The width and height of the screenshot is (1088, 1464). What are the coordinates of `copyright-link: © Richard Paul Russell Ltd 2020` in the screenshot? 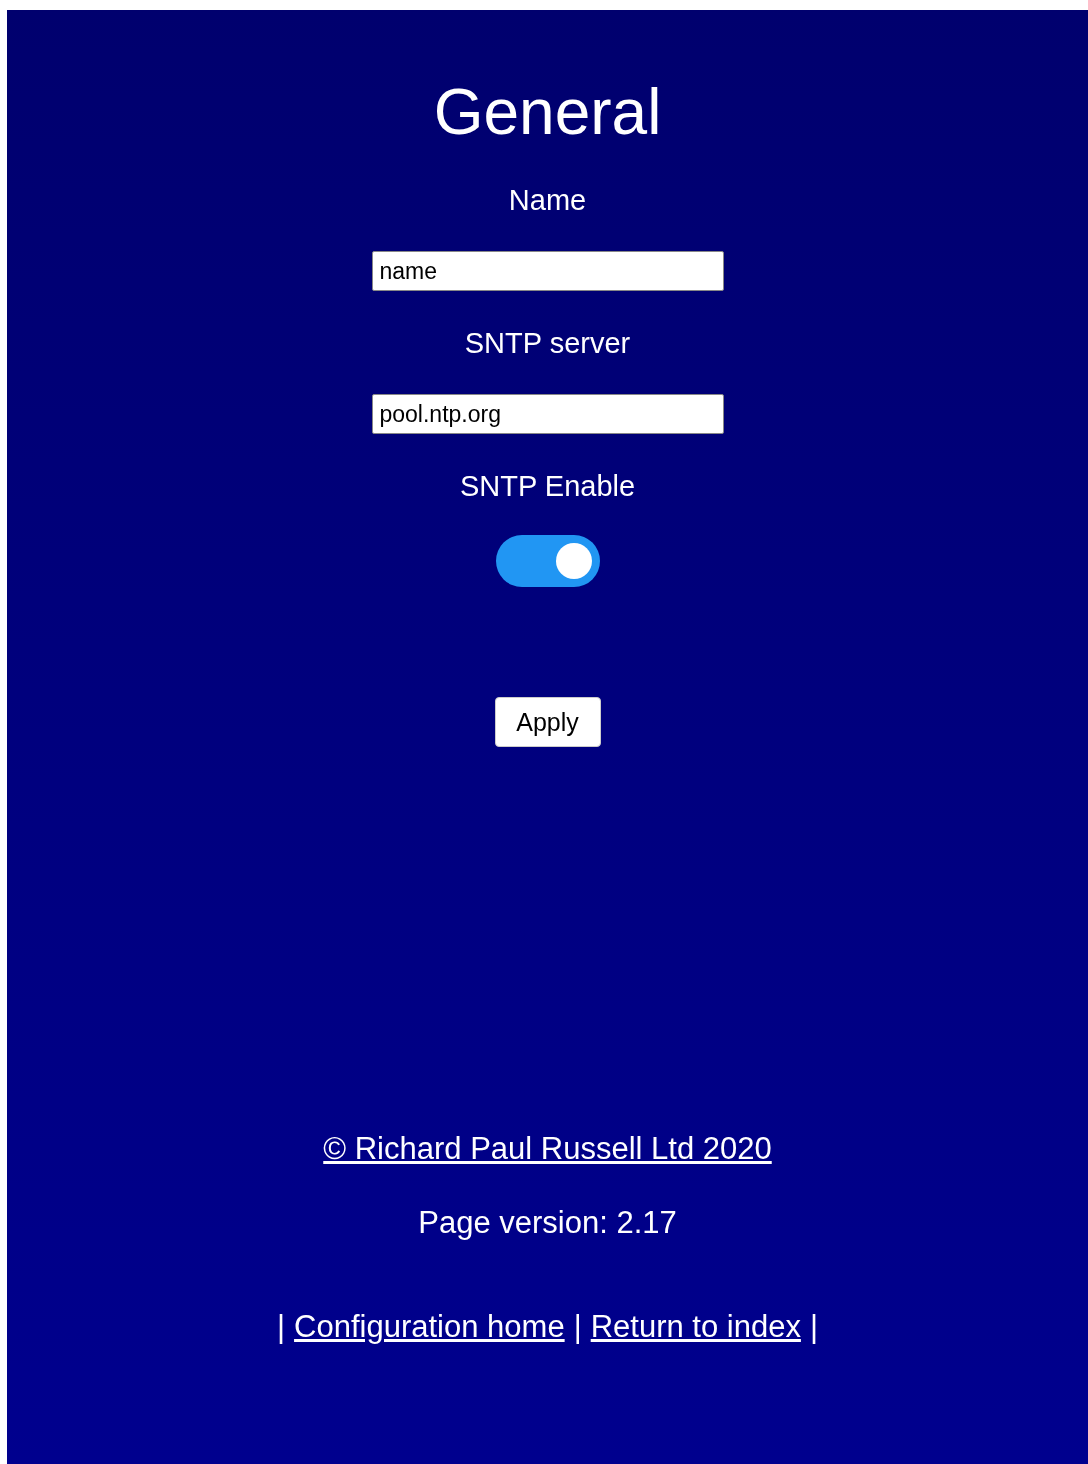 It's located at (547, 1149).